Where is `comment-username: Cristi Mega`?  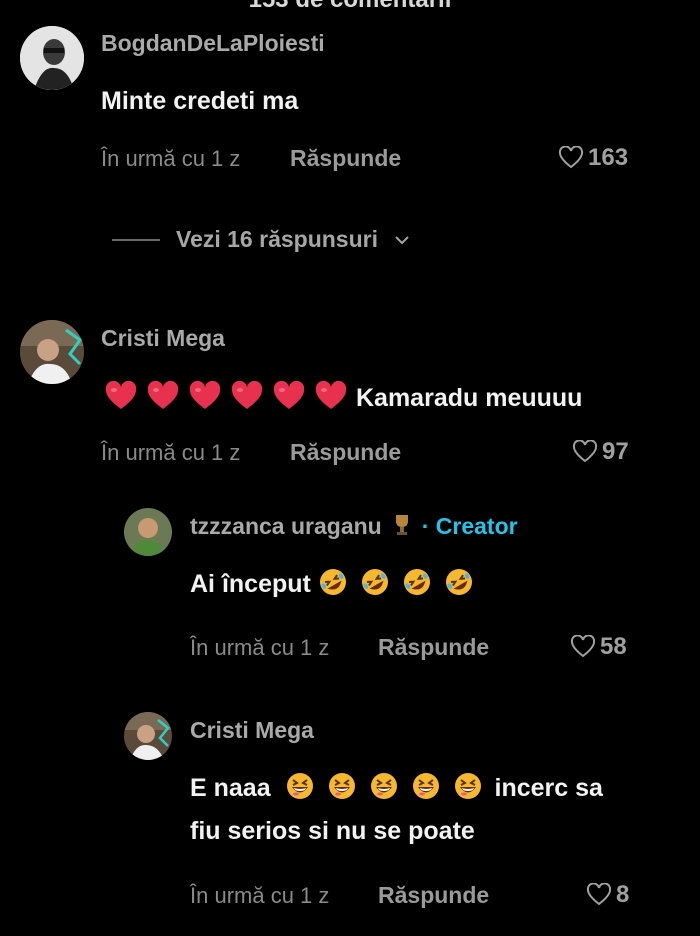
comment-username: Cristi Mega is located at coordinates (163, 338).